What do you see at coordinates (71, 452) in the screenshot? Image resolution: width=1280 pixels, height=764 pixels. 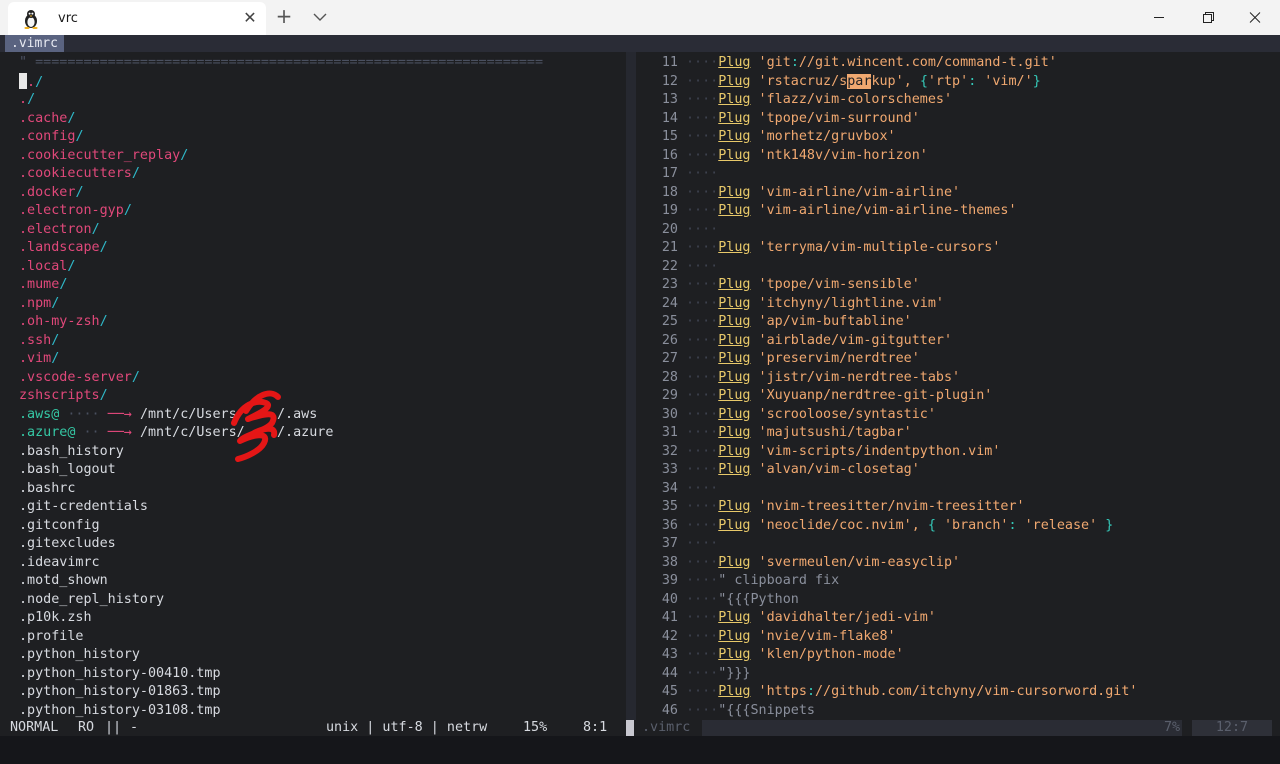 I see `file-entry: .bash_history` at bounding box center [71, 452].